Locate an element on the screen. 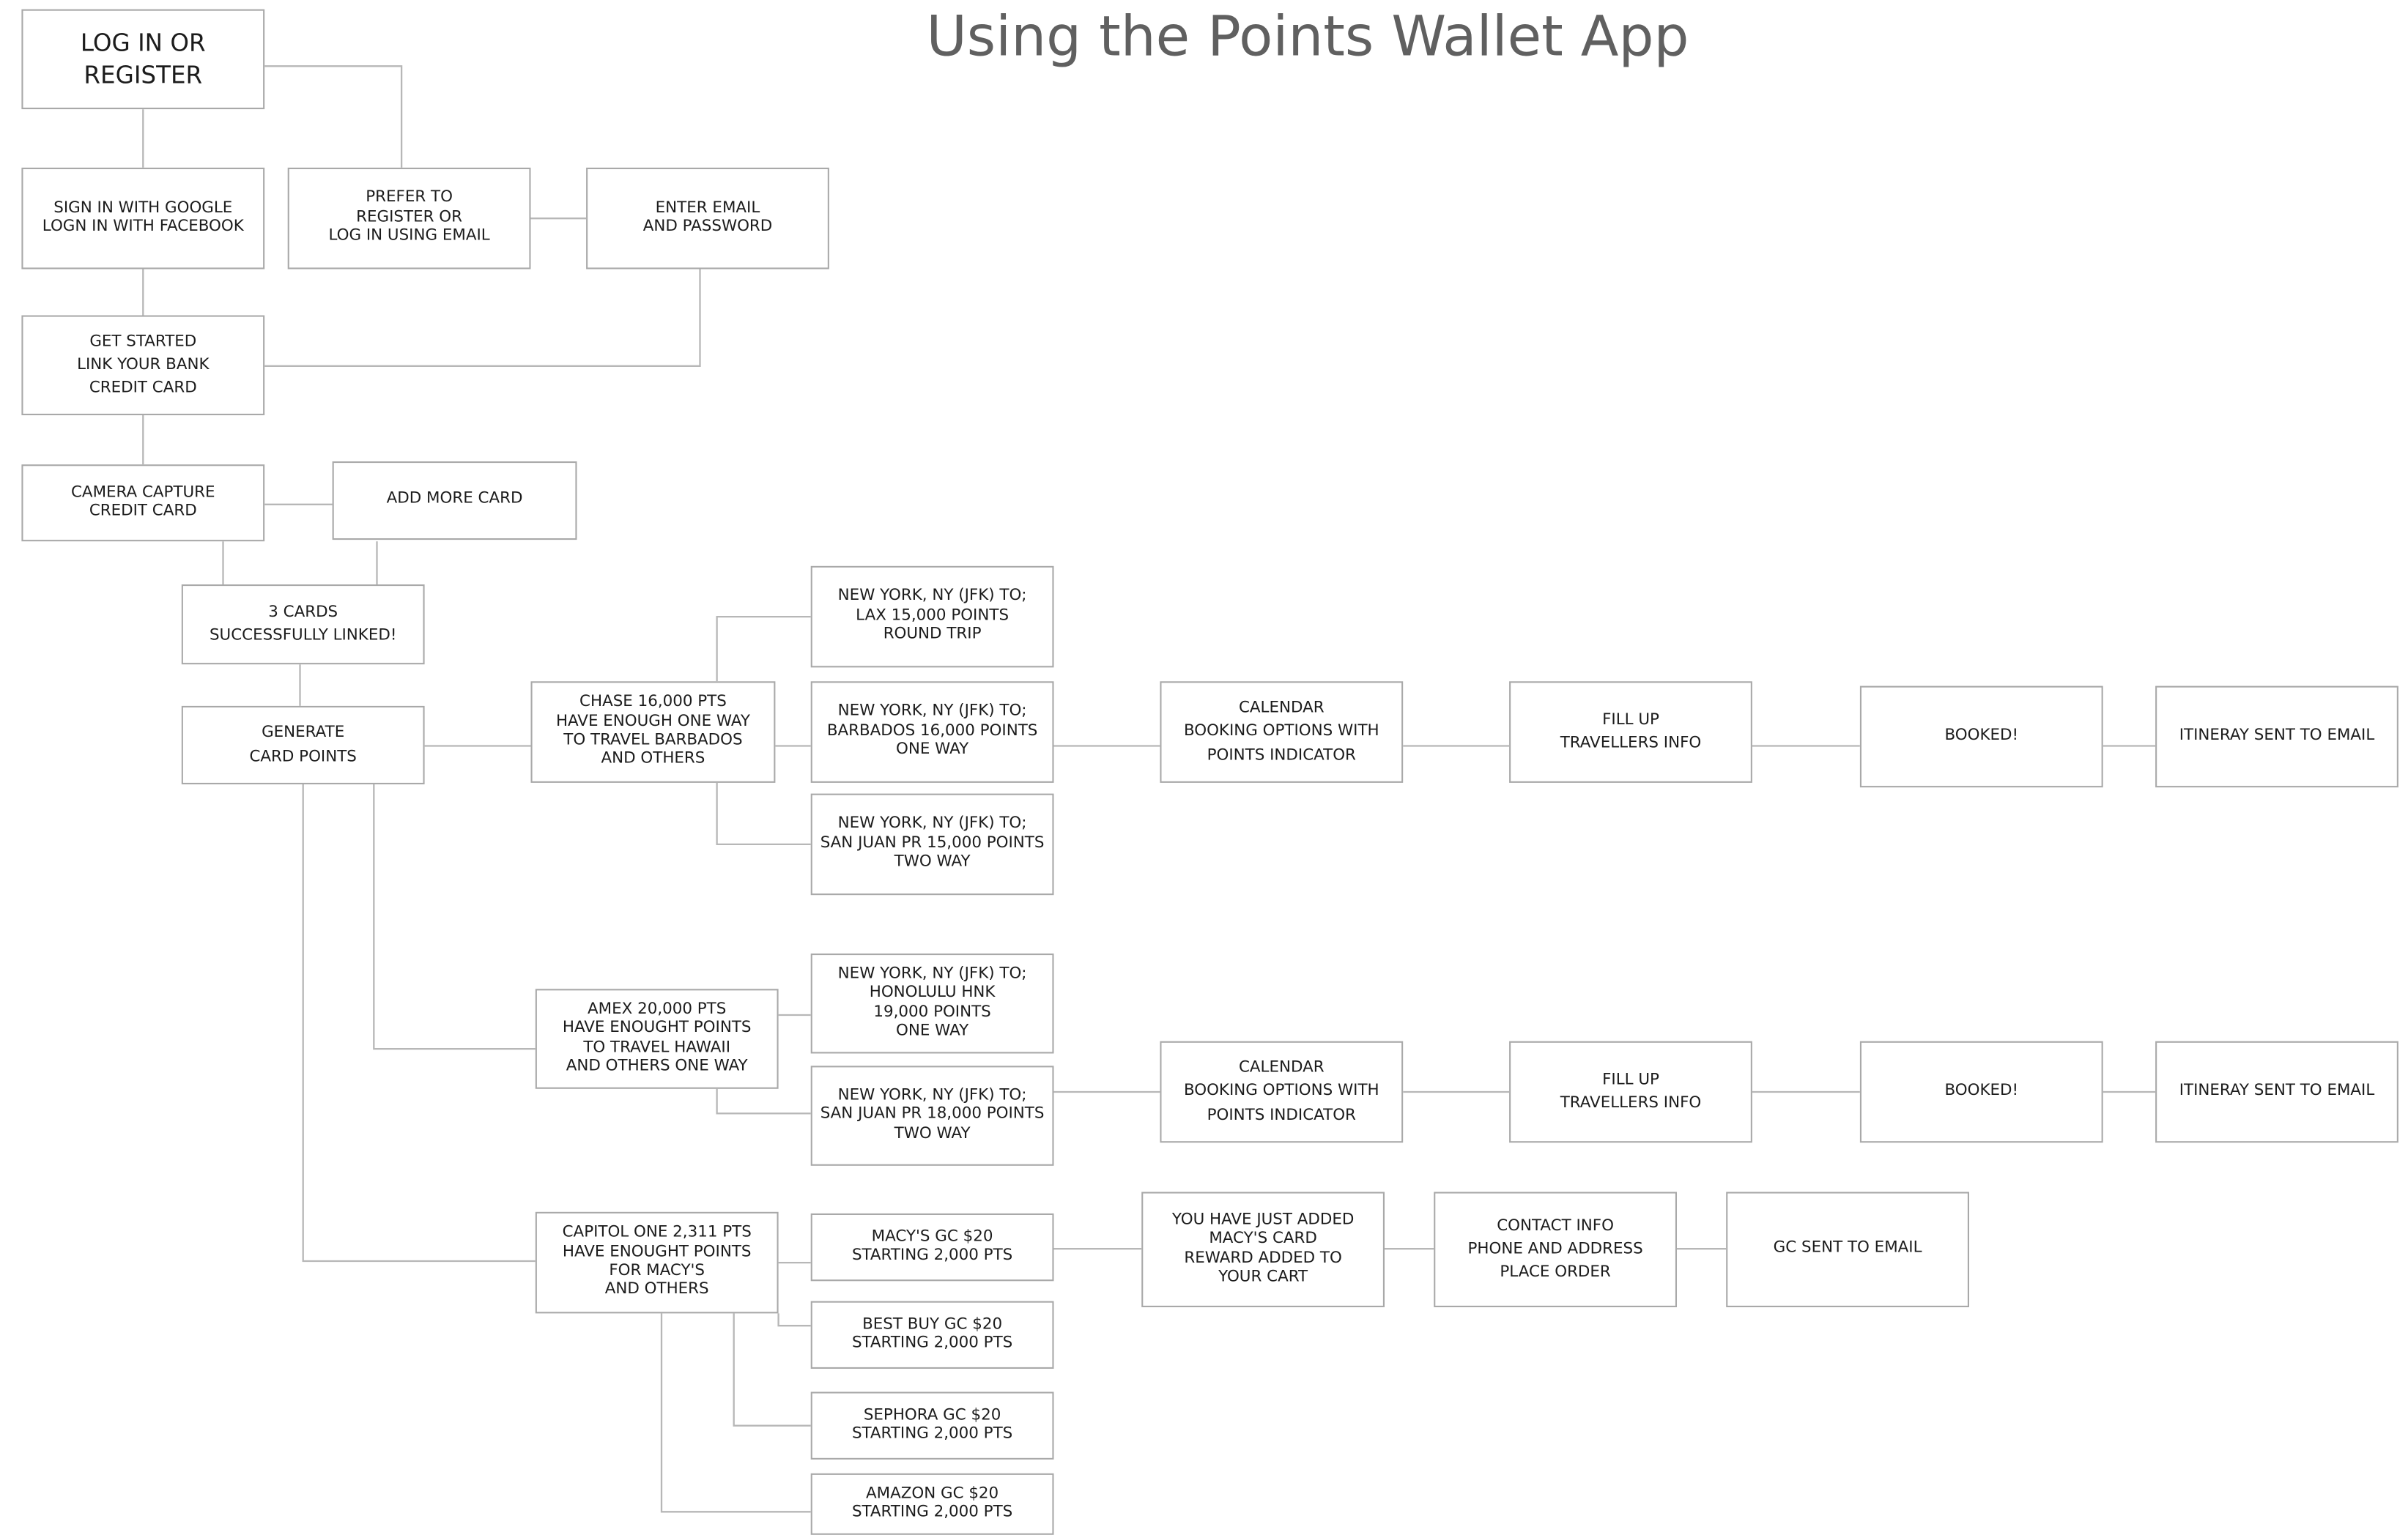 The image size is (2408, 1535). node-fill-up-travellers-2: FILL UP TRAVELLERS INFO is located at coordinates (1631, 1092).